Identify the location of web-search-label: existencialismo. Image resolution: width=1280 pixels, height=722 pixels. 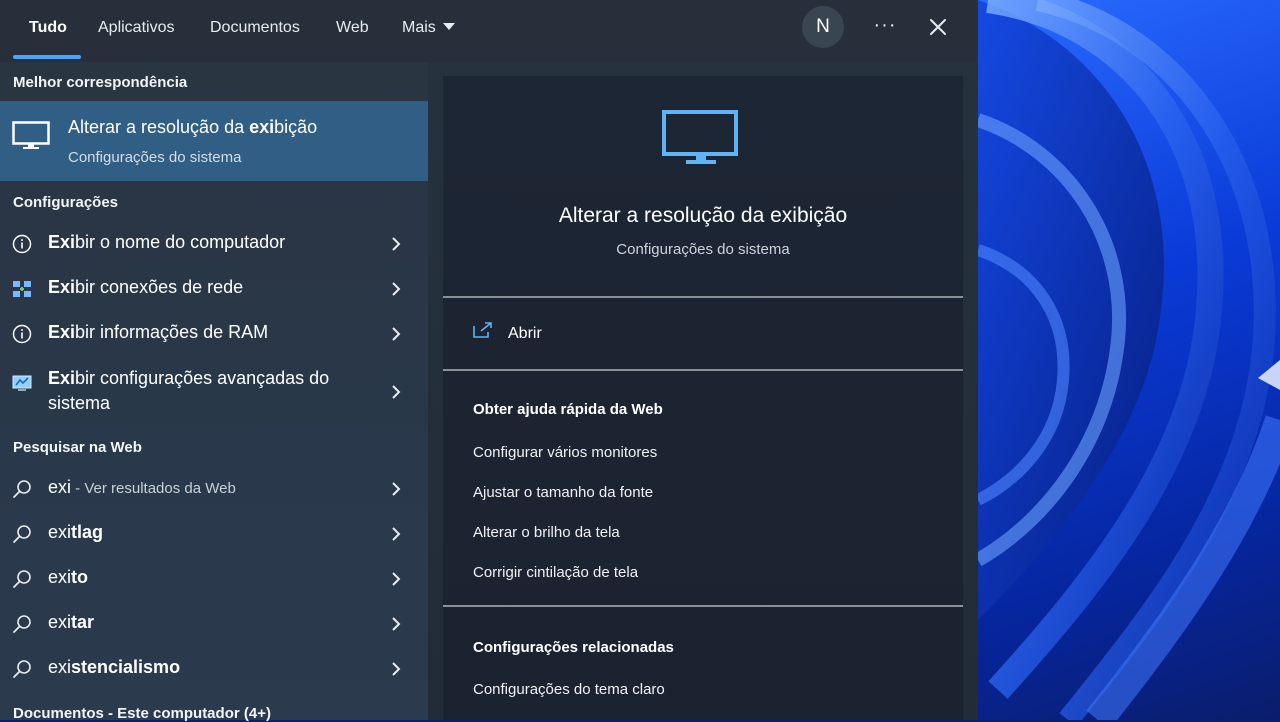
(114, 667).